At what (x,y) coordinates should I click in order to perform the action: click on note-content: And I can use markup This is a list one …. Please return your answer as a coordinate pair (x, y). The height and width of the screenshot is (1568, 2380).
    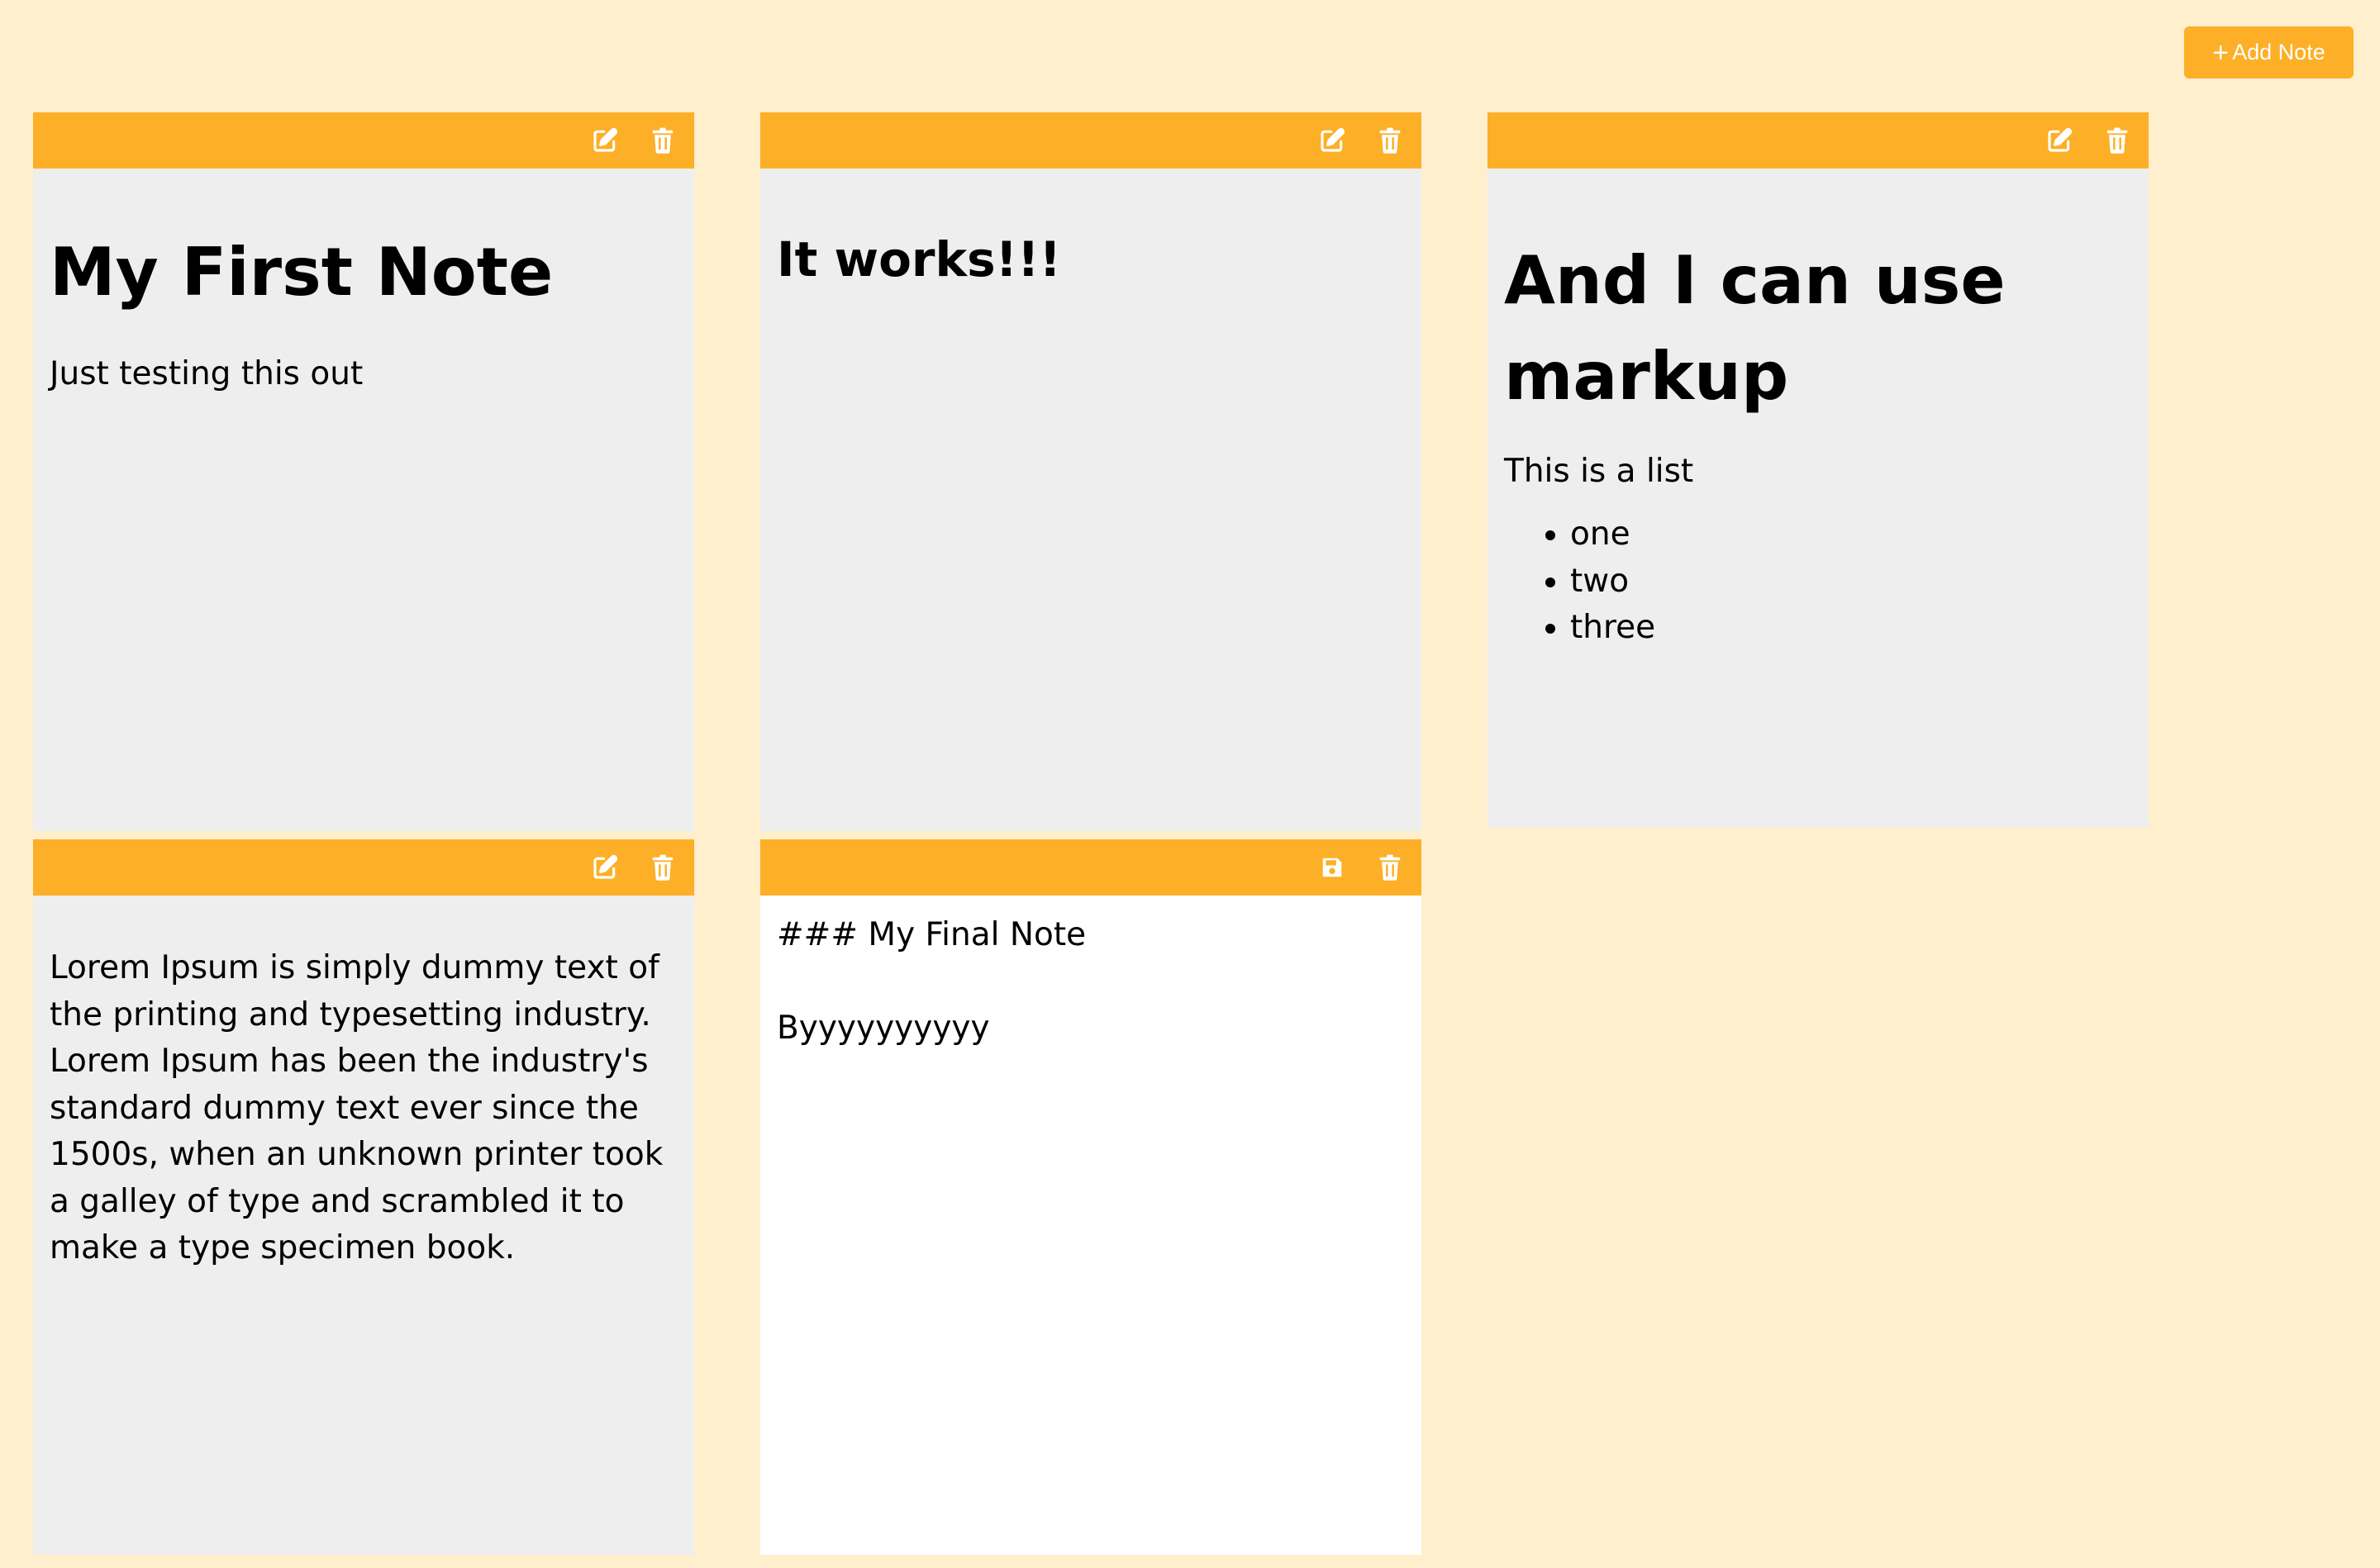
    Looking at the image, I should click on (1818, 499).